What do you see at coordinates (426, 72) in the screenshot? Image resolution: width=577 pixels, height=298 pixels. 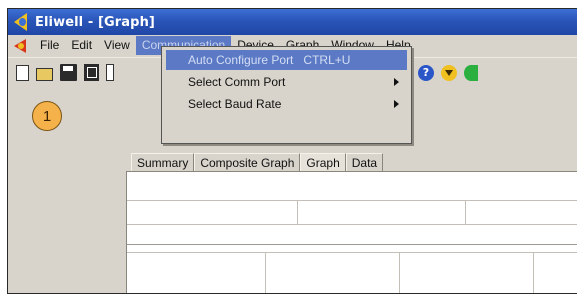 I see `help-icon: ?` at bounding box center [426, 72].